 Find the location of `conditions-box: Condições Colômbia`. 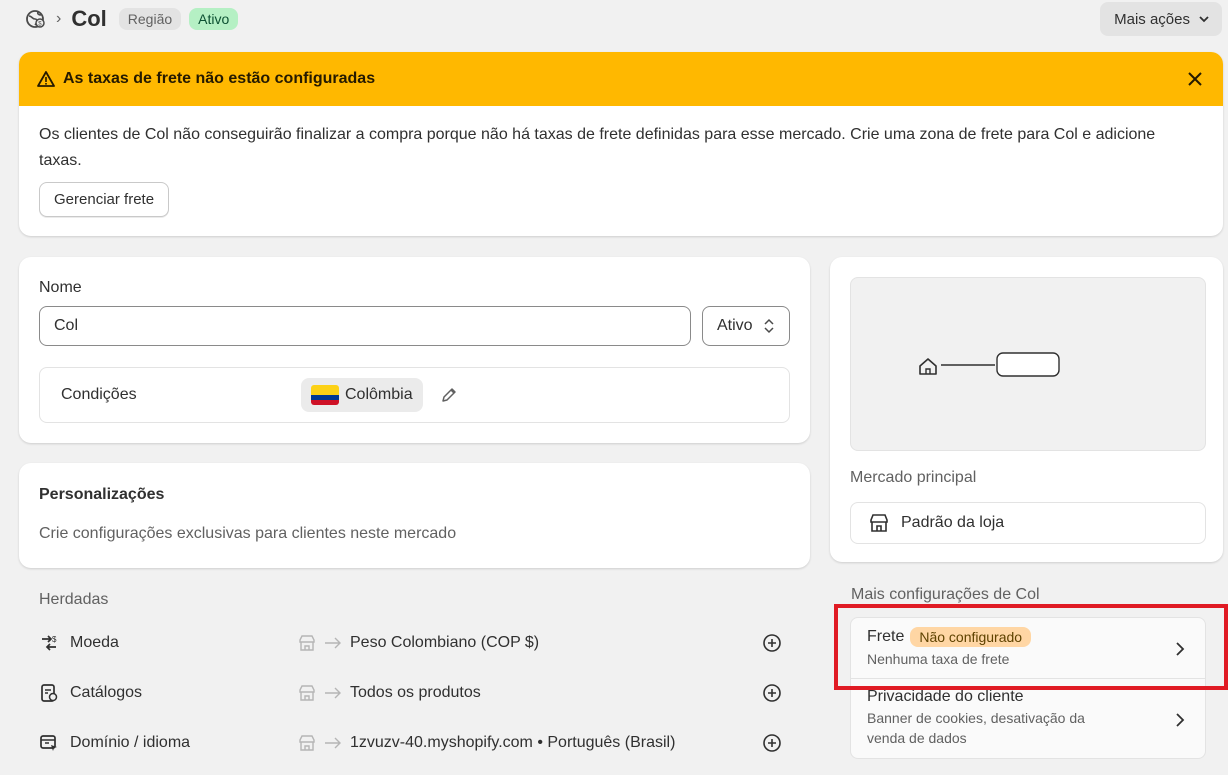

conditions-box: Condições Colômbia is located at coordinates (414, 395).